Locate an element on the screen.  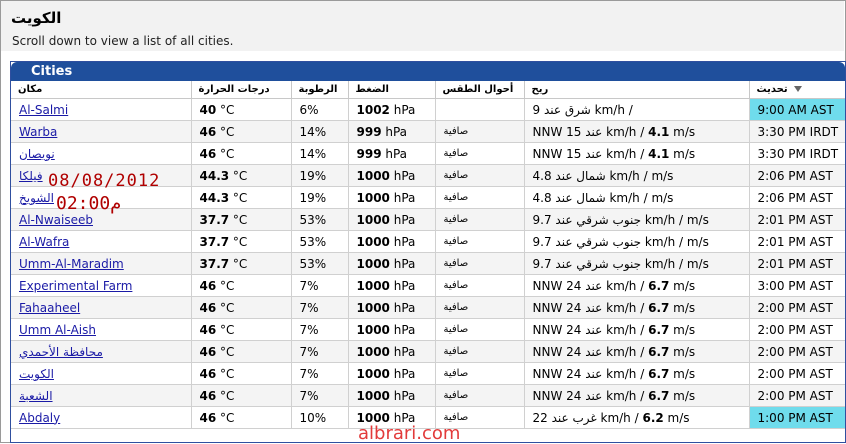
cell-wind: 9 شرق عند km/h / is located at coordinates (637, 109).